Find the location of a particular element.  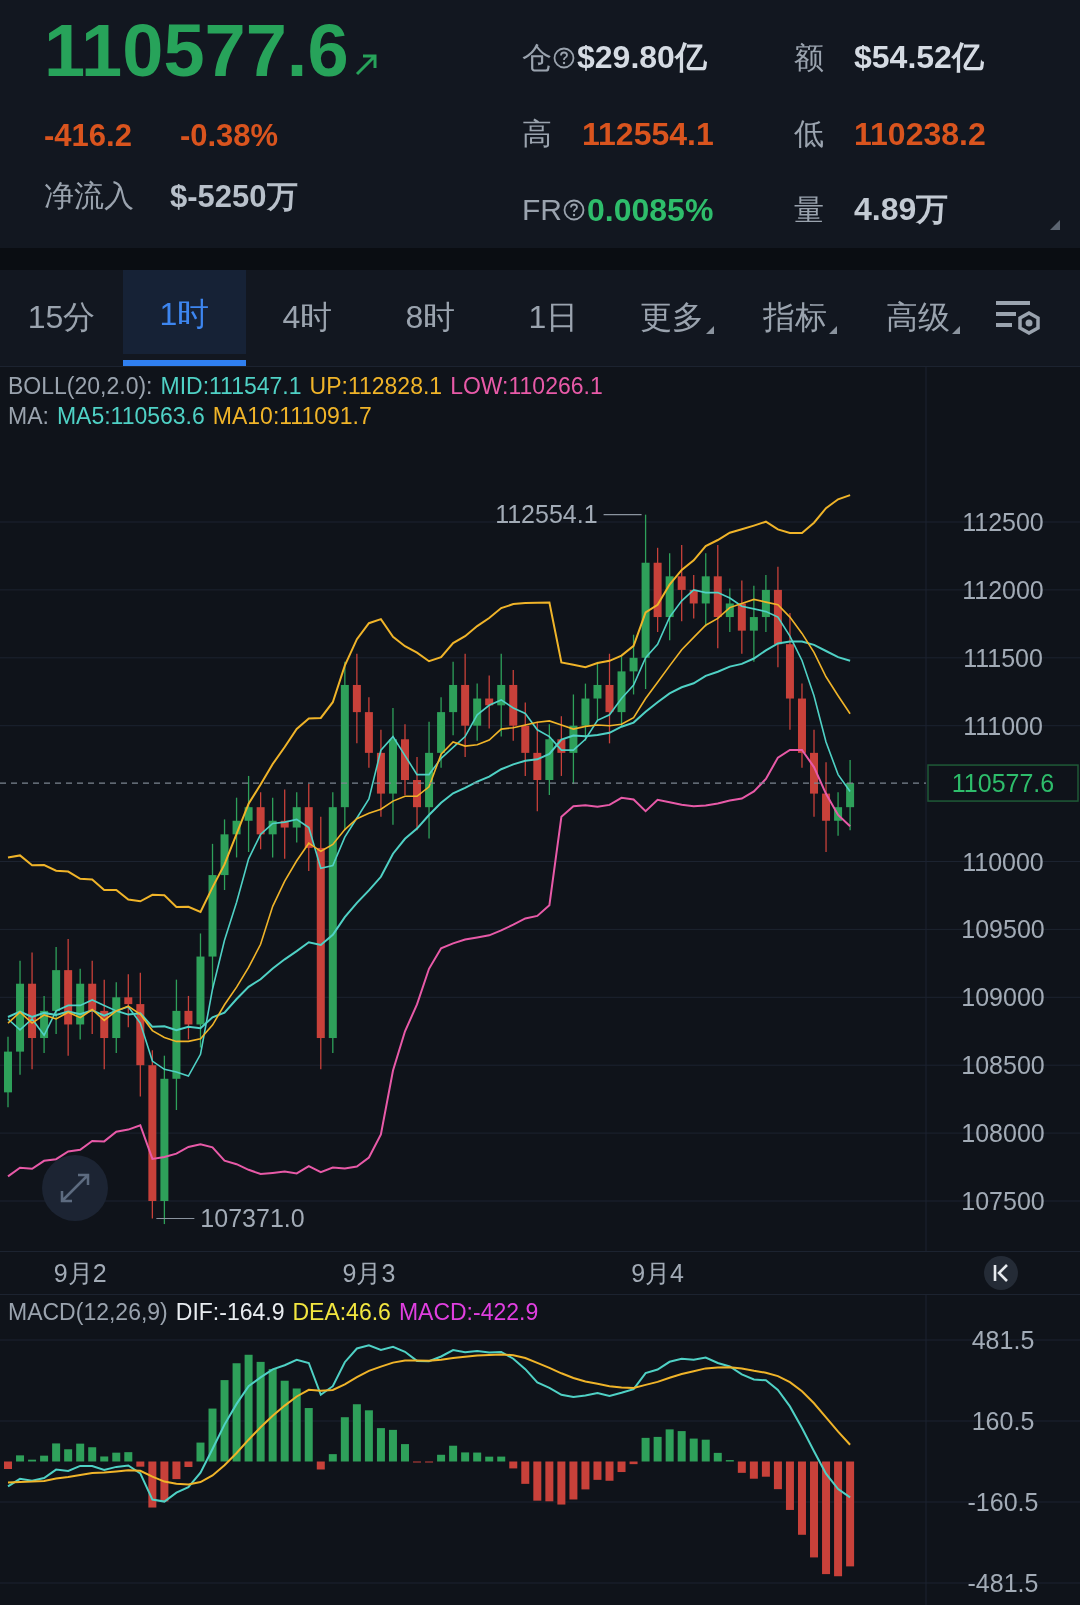

price-axis-label: 110000 is located at coordinates (1003, 861).